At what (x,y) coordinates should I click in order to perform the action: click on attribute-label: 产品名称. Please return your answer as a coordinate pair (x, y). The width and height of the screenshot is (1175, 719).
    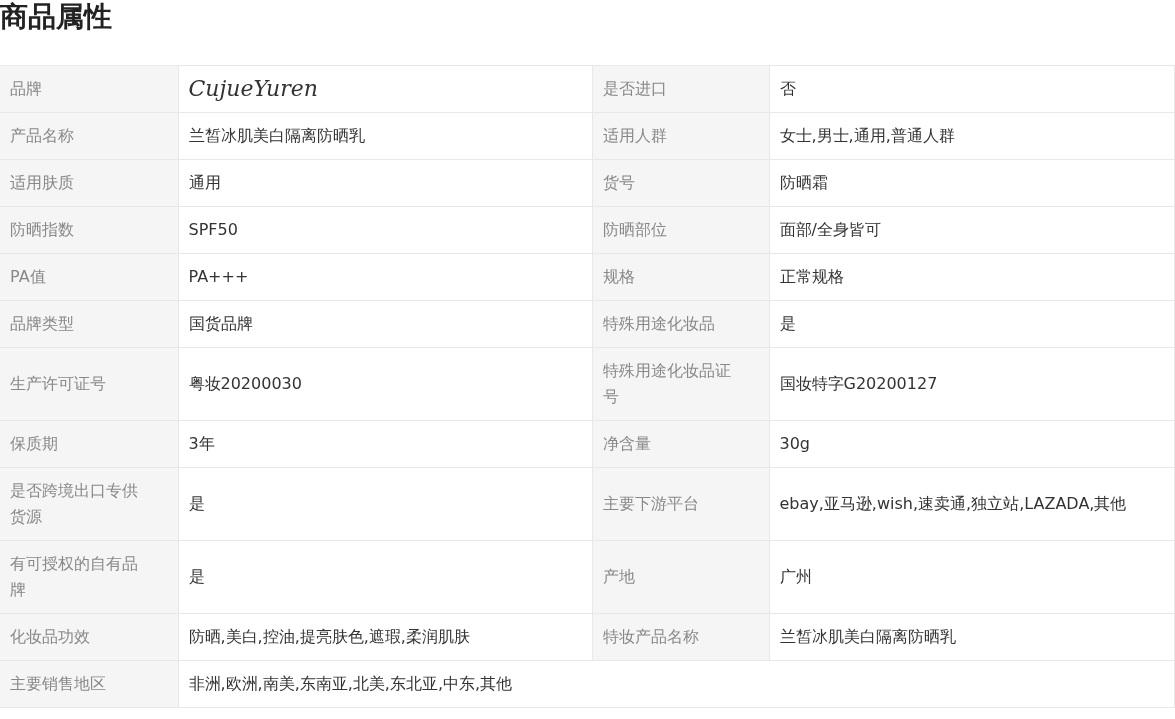
    Looking at the image, I should click on (89, 136).